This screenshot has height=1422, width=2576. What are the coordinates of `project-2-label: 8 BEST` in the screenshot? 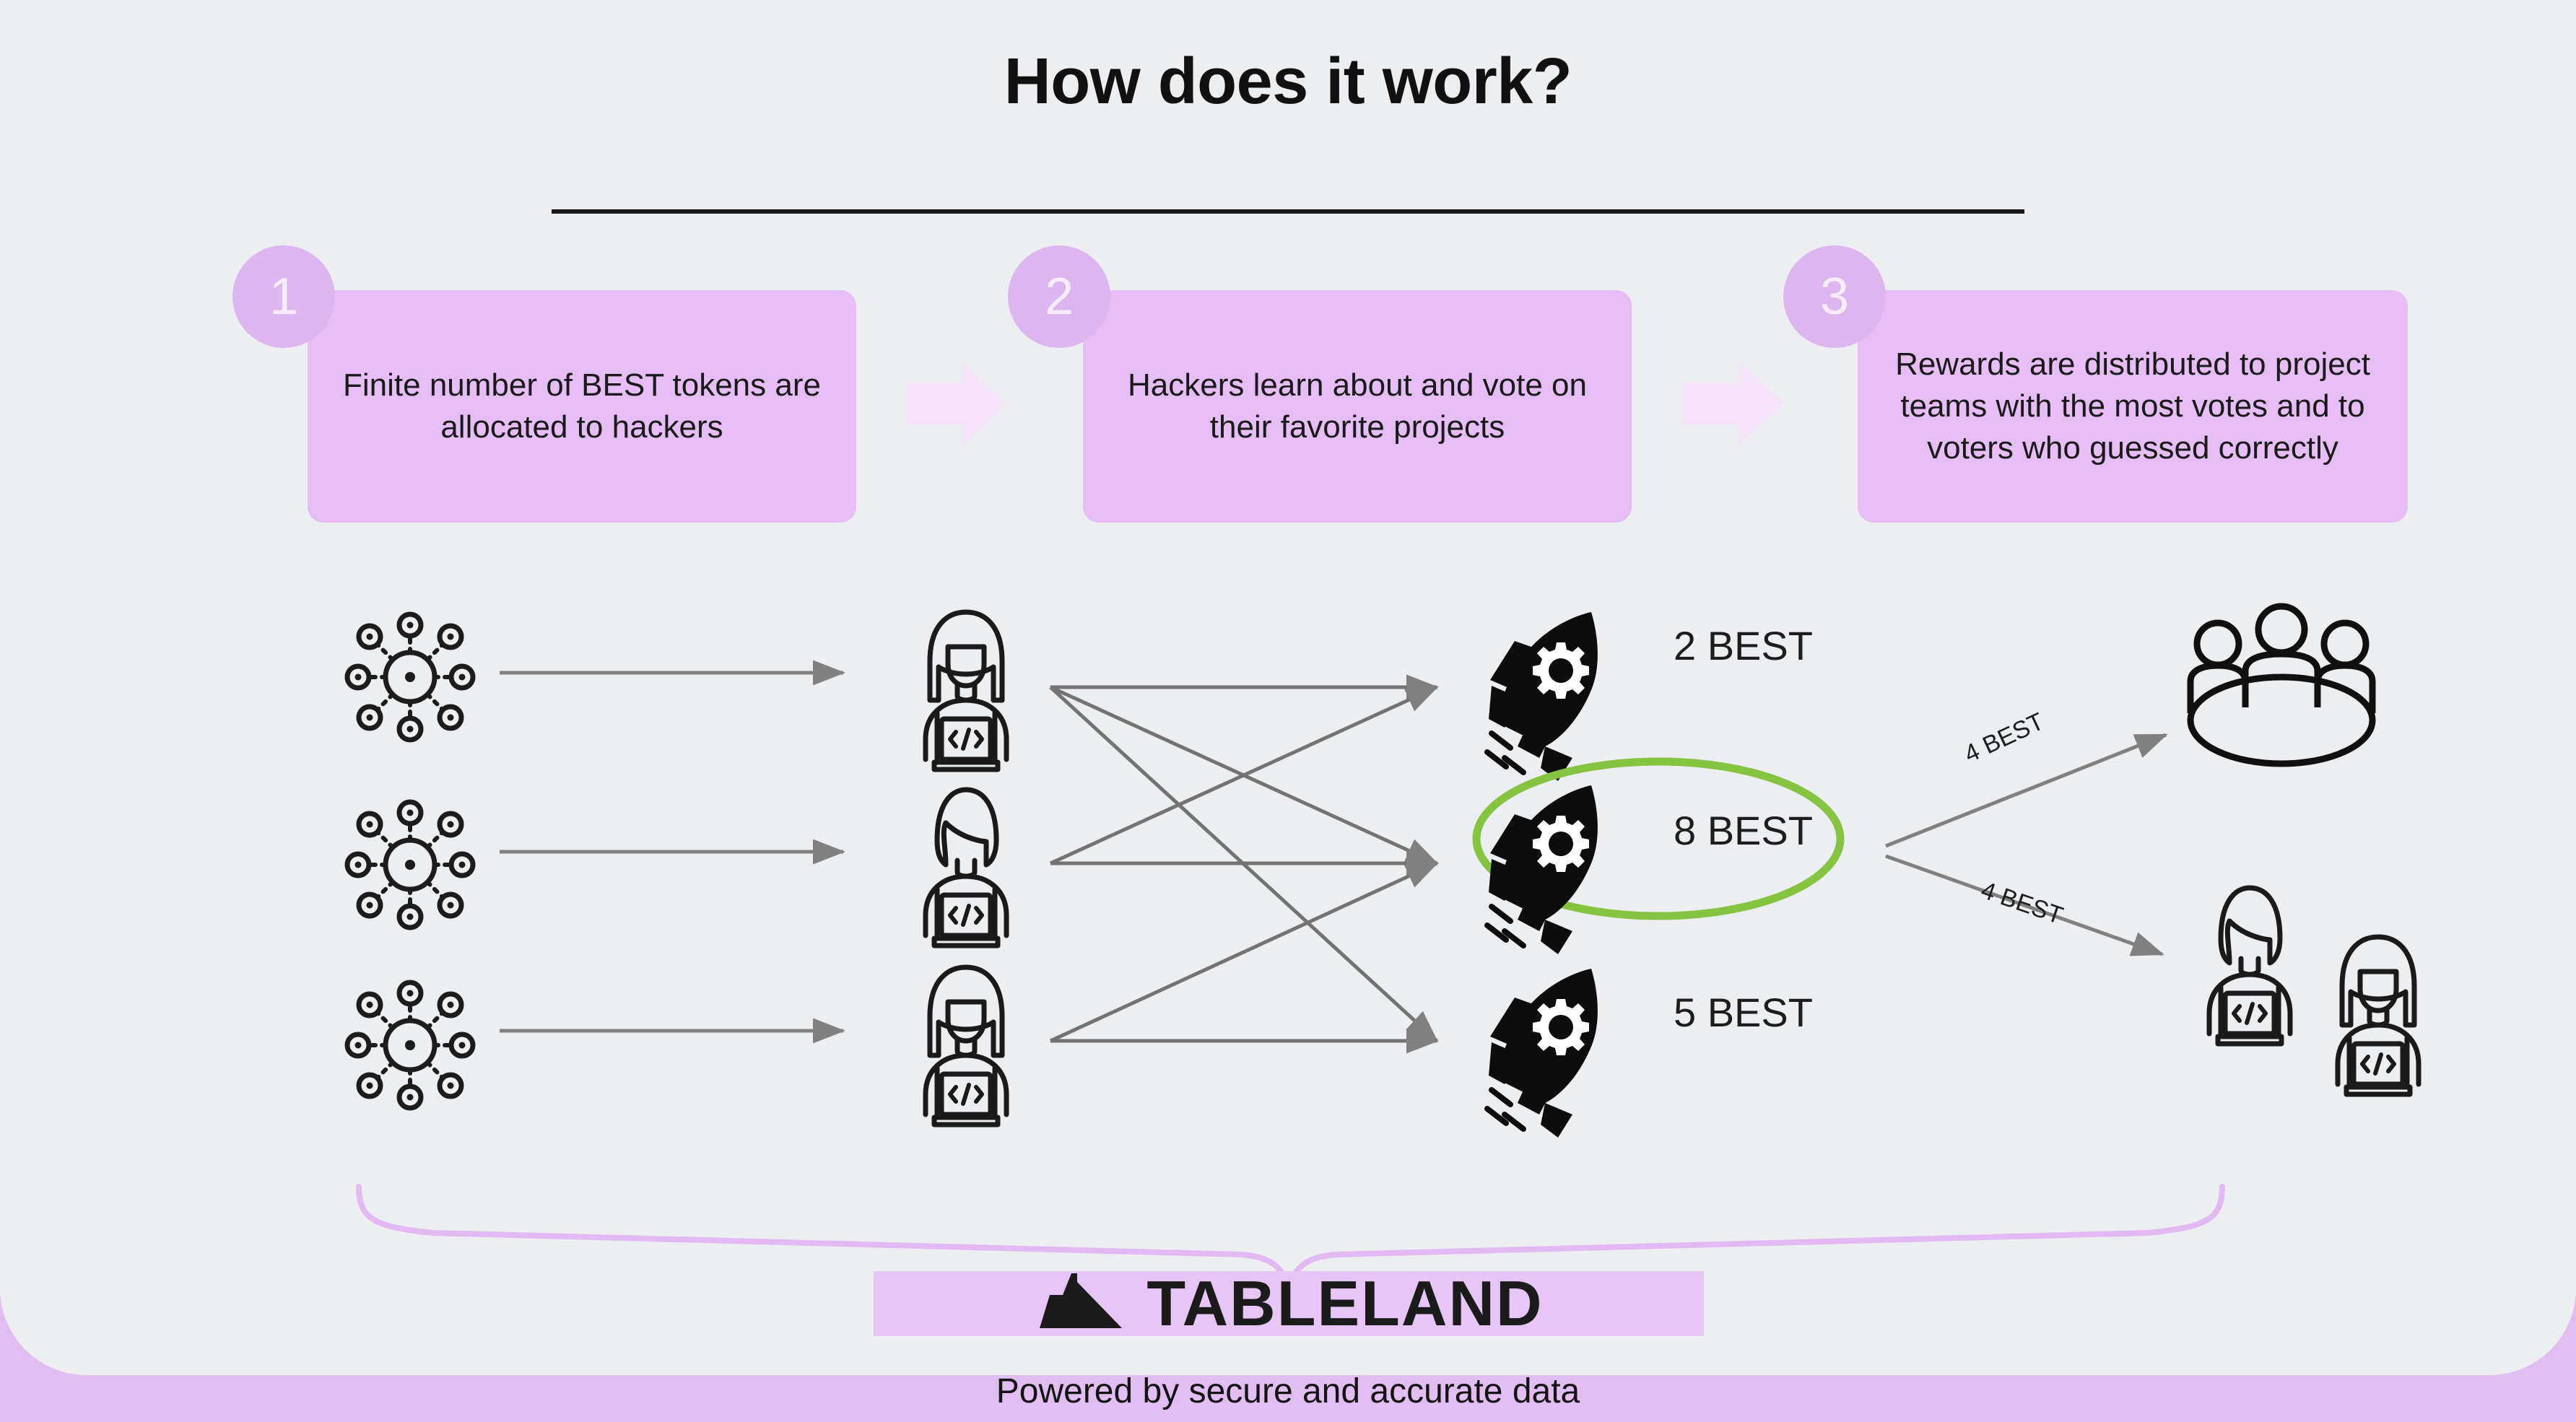 It's located at (1743, 830).